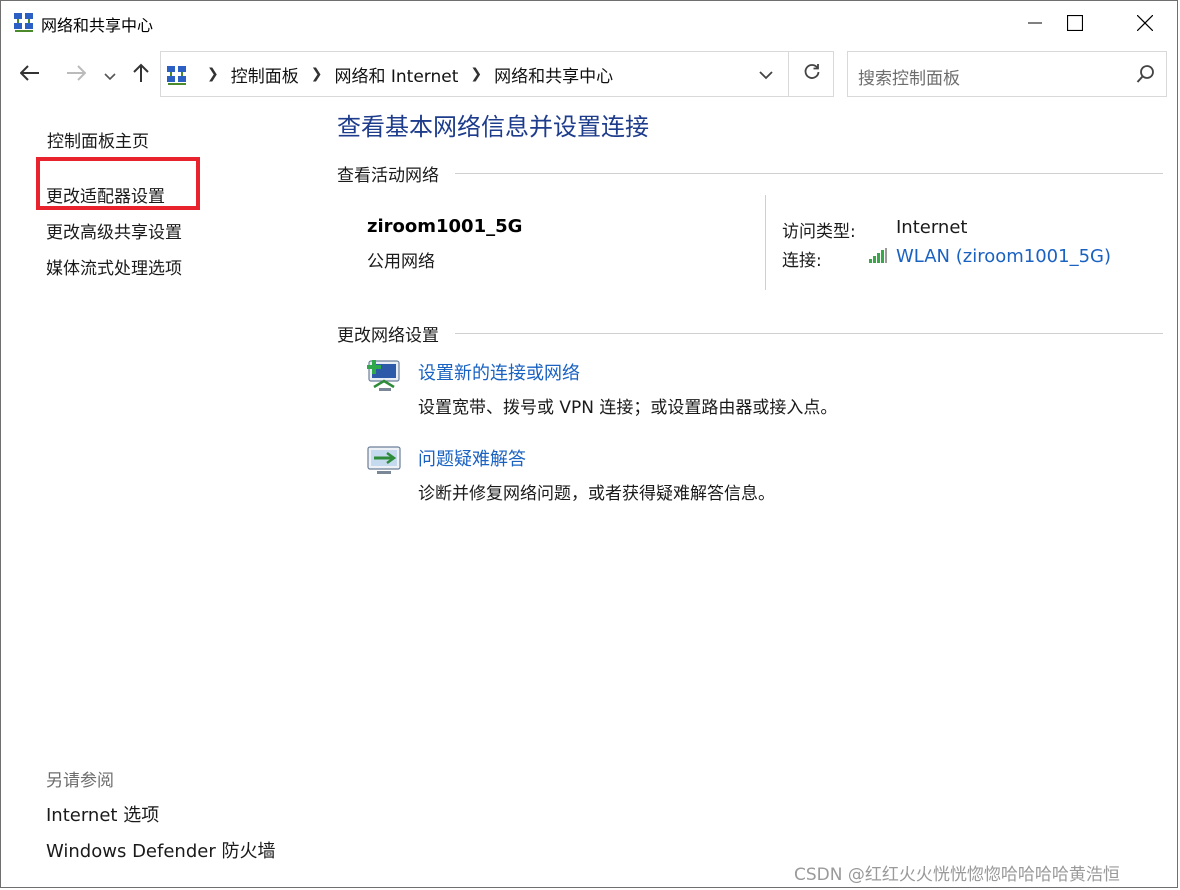 Image resolution: width=1180 pixels, height=890 pixels. I want to click on refresh-button, so click(811, 74).